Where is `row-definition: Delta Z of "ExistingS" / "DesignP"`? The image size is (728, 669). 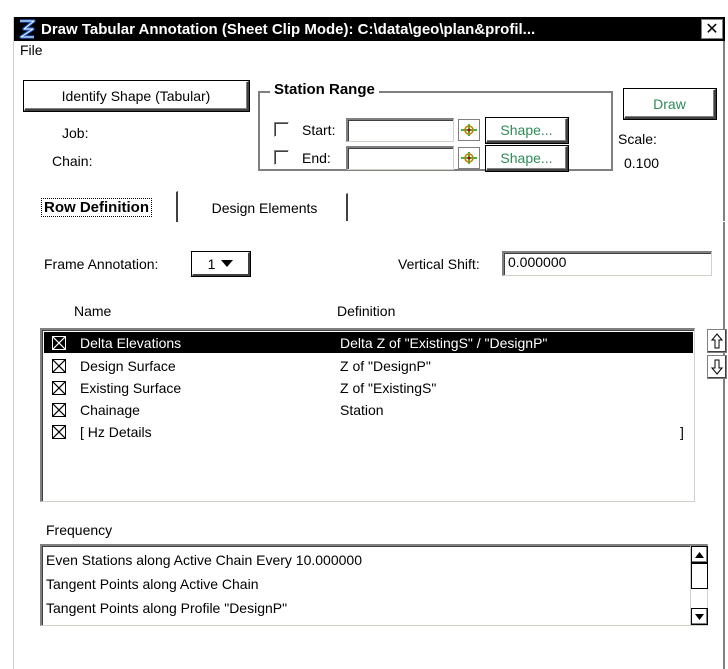 row-definition: Delta Z of "ExistingS" / "DesignP" is located at coordinates (444, 342).